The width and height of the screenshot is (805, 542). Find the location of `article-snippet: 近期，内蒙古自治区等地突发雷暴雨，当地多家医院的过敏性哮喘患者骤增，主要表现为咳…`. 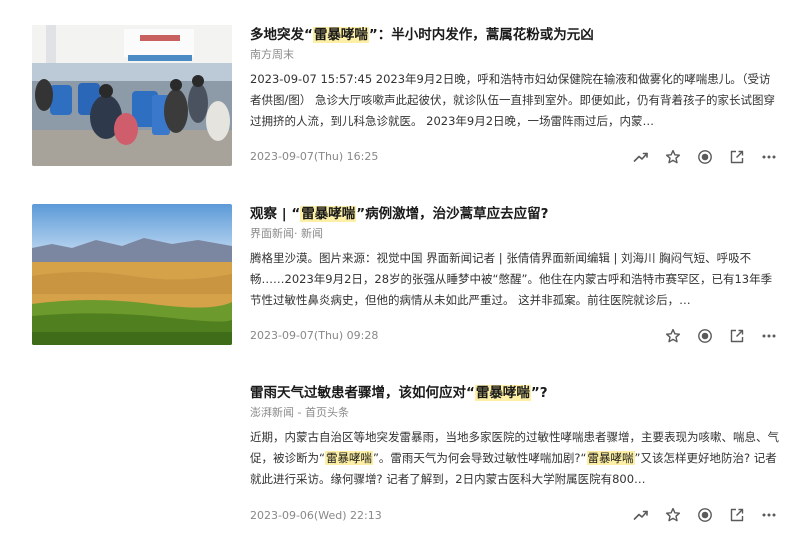

article-snippet: 近期，内蒙古自治区等地突发雷暴雨，当地多家医院的过敏性哮喘患者骤增，主要表现为咳… is located at coordinates (515, 458).